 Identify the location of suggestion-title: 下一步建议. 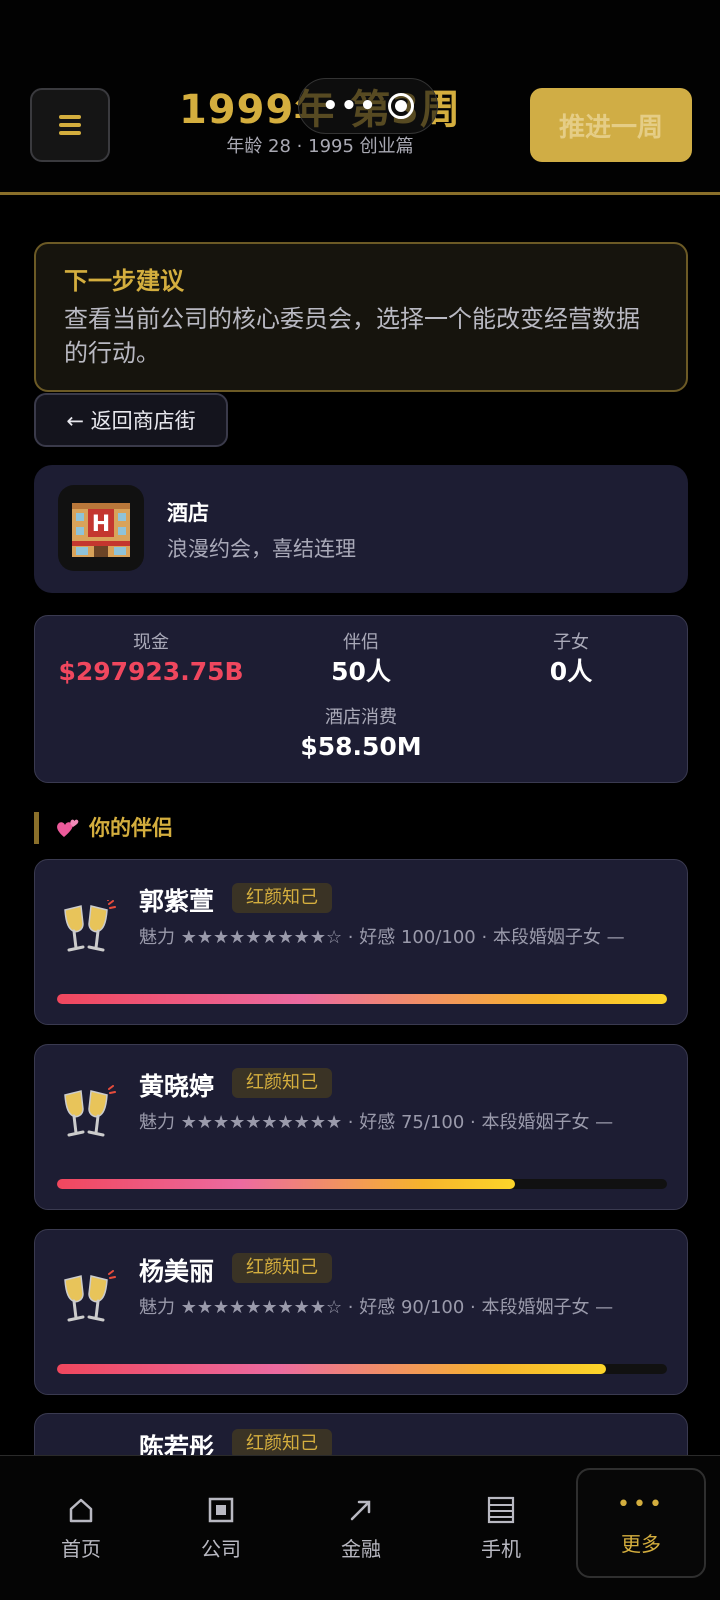
(124, 281).